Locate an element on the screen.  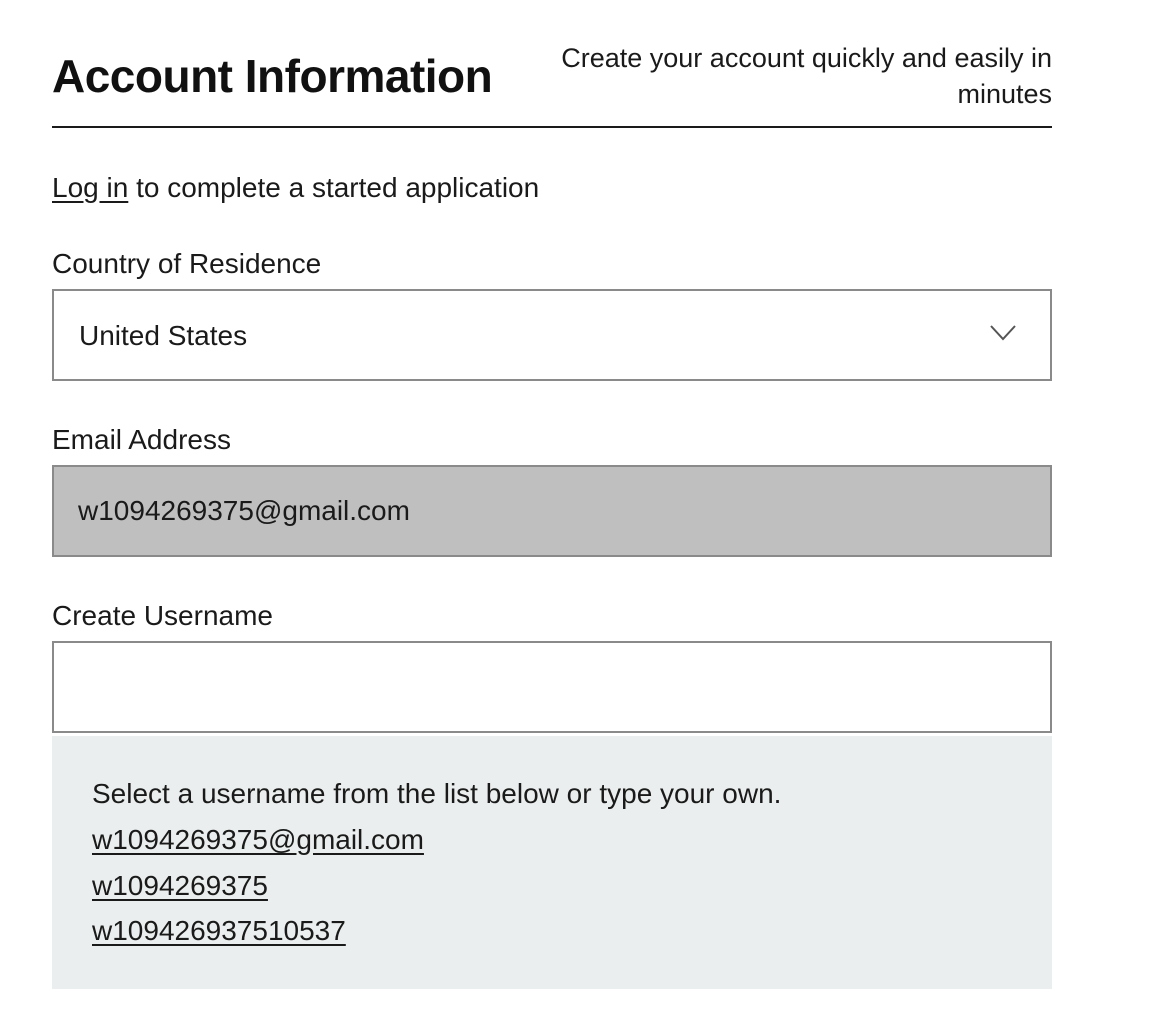
chevron-down-icon is located at coordinates (1003, 333).